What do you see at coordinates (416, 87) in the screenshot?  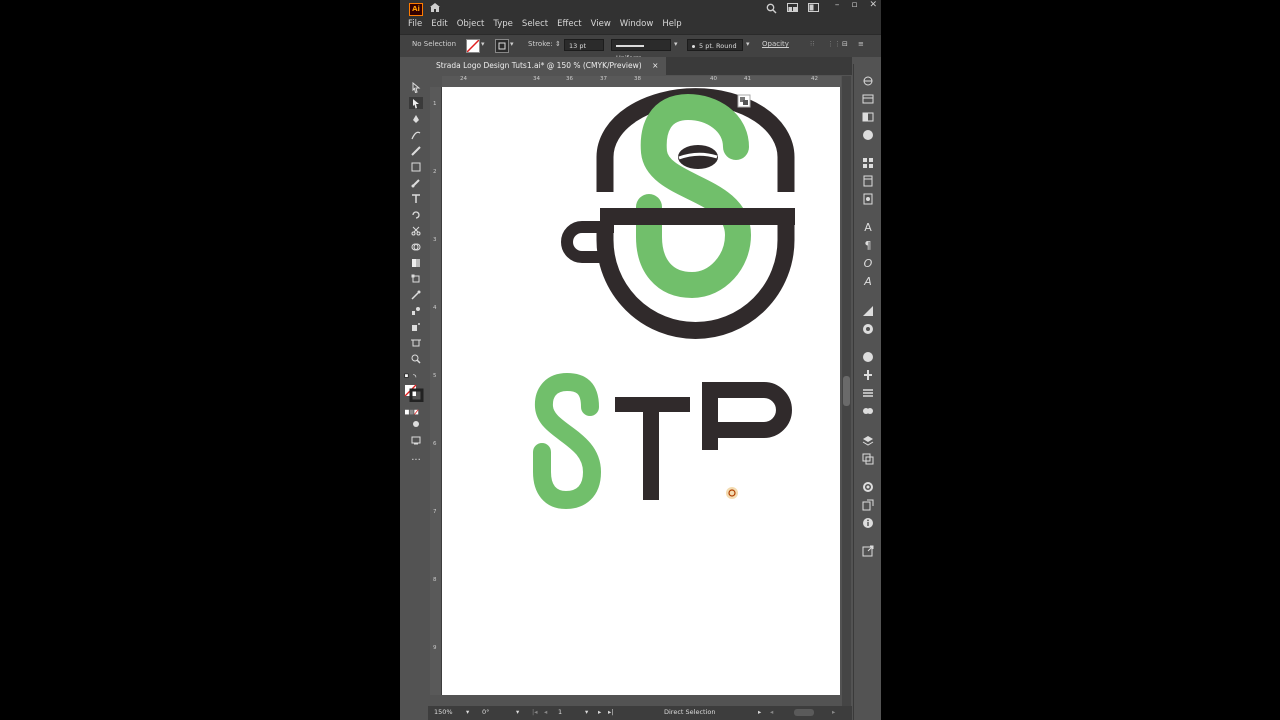 I see `selection-tool-icon` at bounding box center [416, 87].